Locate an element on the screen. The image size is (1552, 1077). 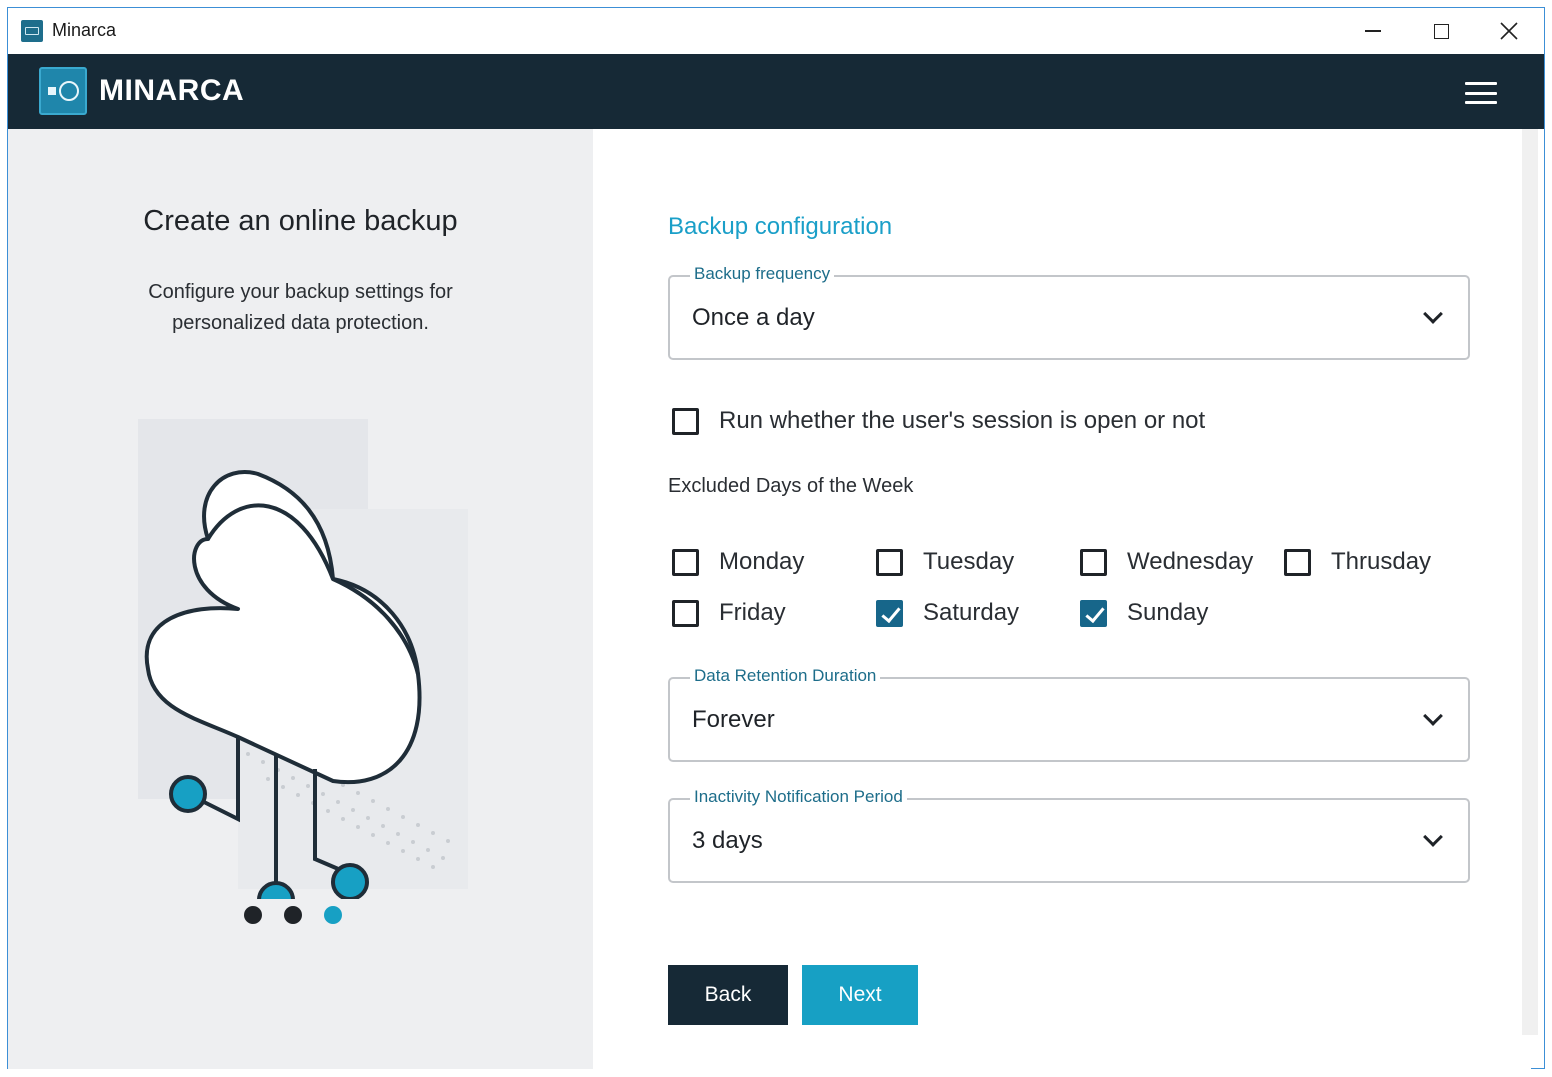
sunday-label: Sunday is located at coordinates (1168, 612).